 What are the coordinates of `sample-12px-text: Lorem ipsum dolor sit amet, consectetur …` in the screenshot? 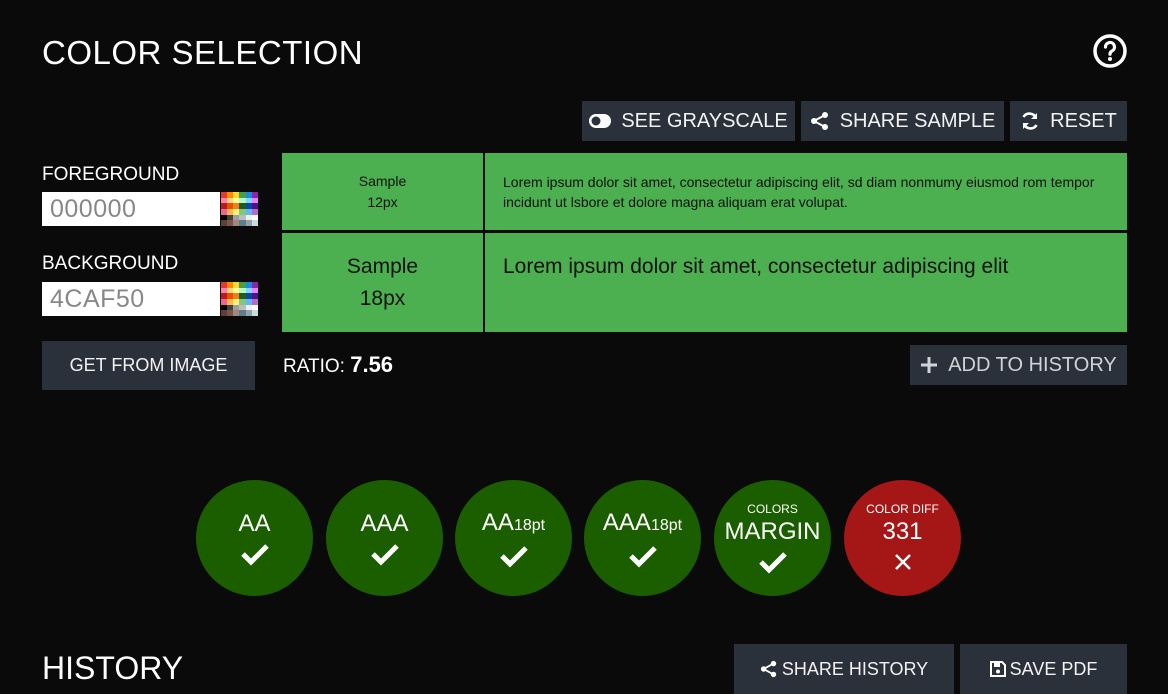 It's located at (806, 191).